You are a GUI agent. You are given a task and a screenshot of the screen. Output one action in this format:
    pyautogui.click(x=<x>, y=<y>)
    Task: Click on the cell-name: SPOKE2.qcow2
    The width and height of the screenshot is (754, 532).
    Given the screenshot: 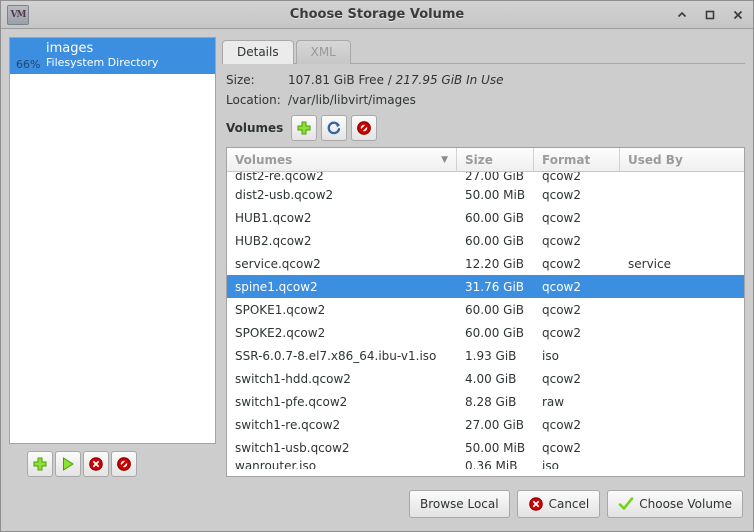 What is the action you would take?
    pyautogui.click(x=280, y=332)
    